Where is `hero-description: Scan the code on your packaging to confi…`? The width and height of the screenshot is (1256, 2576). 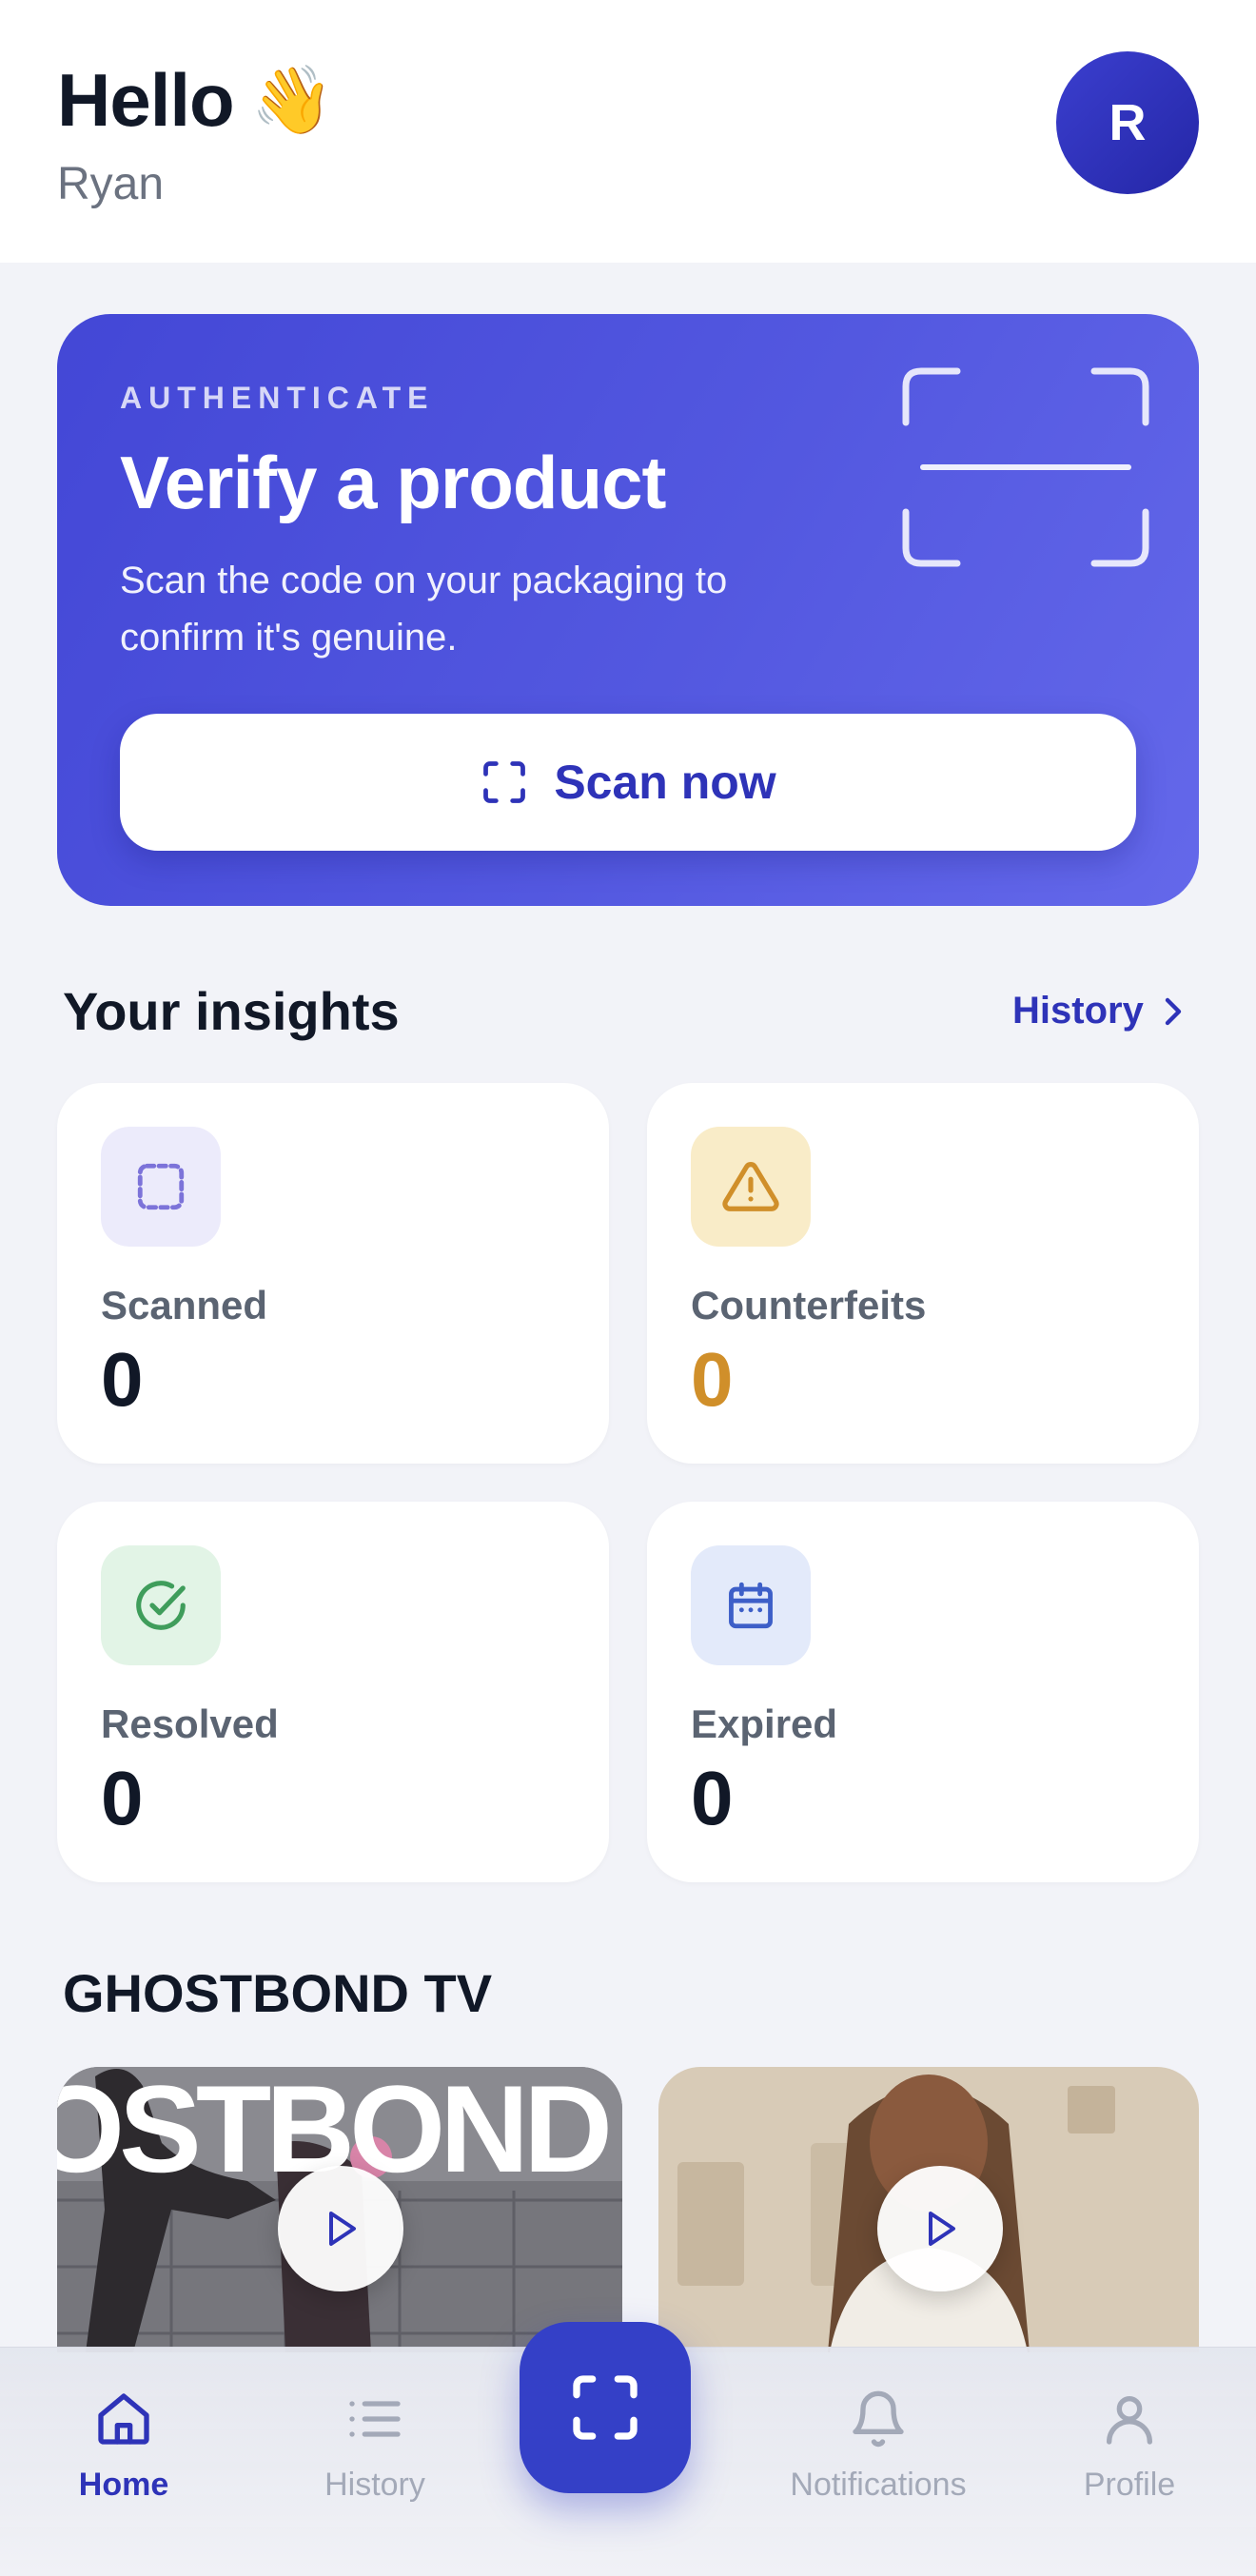 hero-description: Scan the code on your packaging to confi… is located at coordinates (424, 609).